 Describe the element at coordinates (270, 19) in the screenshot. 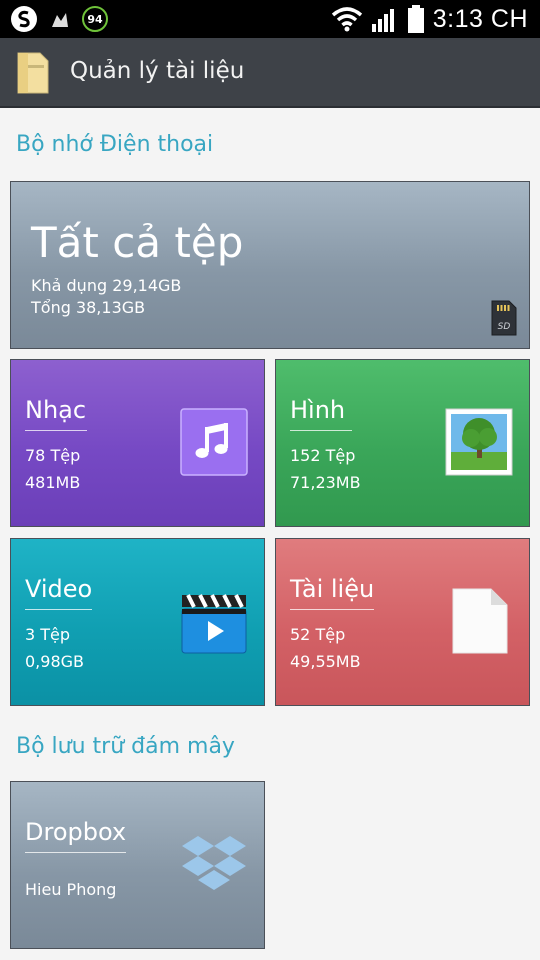

I see `status-bar: 94 3:13 CH` at that location.